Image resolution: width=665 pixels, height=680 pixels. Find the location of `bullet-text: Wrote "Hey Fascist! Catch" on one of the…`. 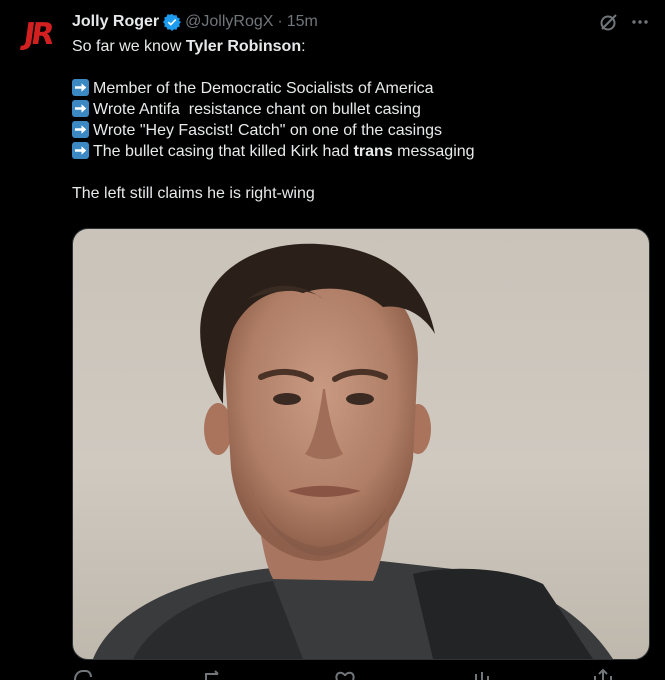

bullet-text: Wrote "Hey Fascist! Catch" on one of the… is located at coordinates (267, 130).